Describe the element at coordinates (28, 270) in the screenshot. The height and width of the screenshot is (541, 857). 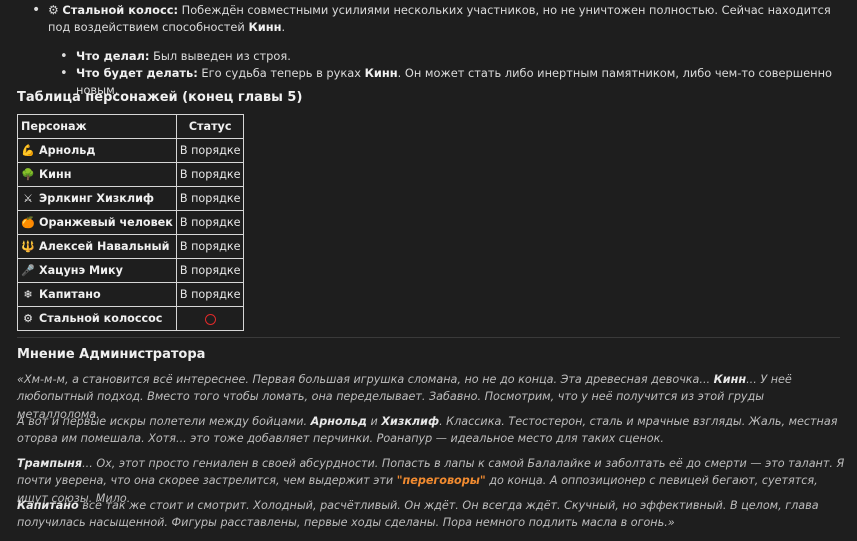
I see `microphone-icon: 🎤` at that location.